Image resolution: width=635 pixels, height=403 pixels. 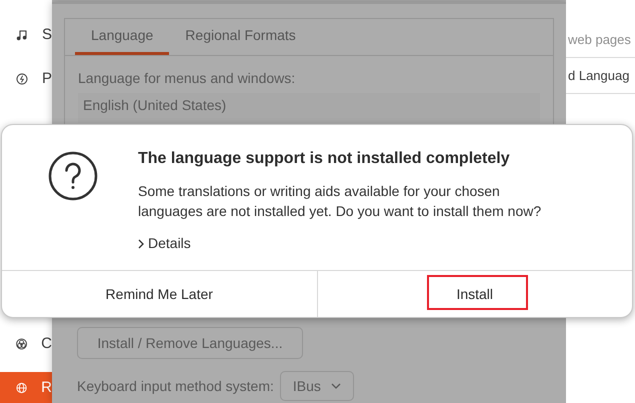 I want to click on sidebar-item: C, so click(x=26, y=344).